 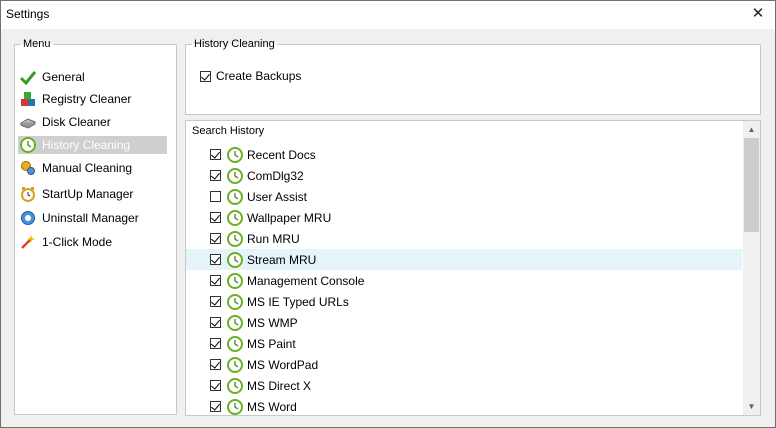 I want to click on search-history-item: ComDlg32, so click(x=464, y=175).